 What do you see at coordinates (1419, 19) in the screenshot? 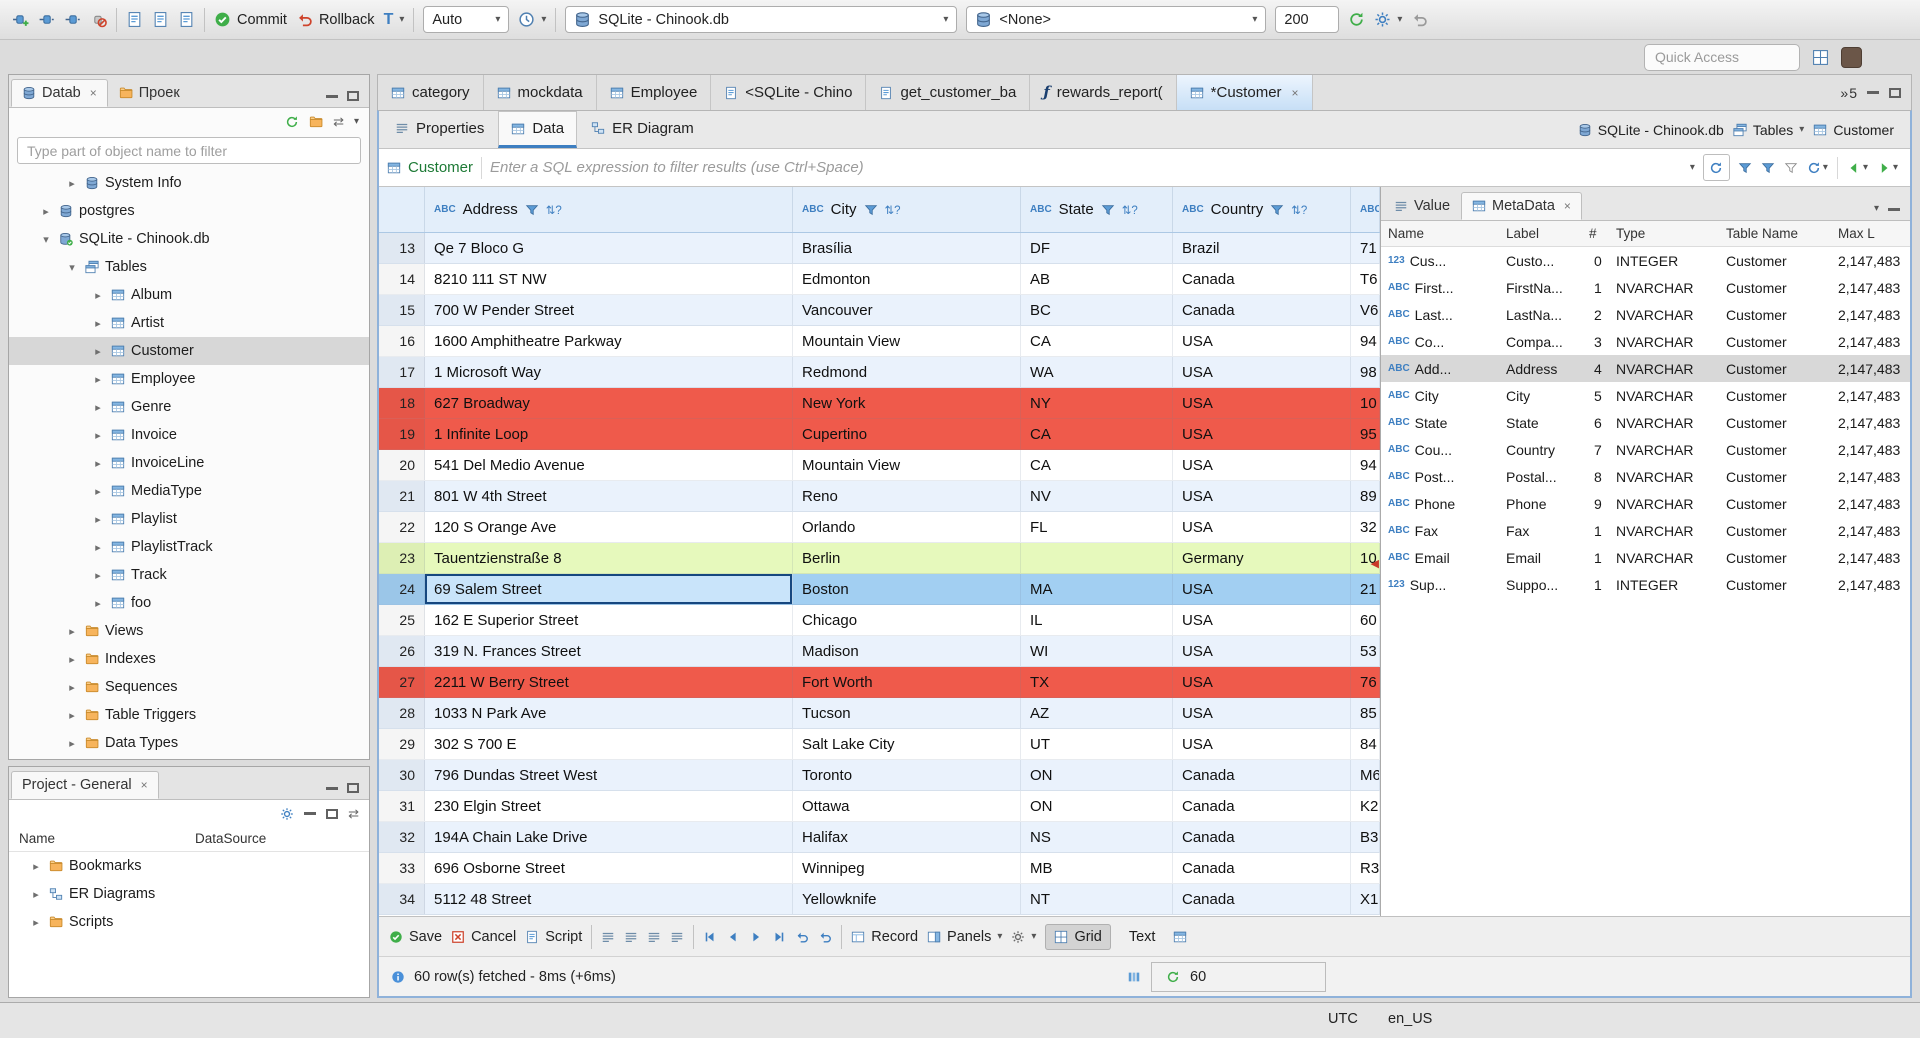
I see `undo-icon` at bounding box center [1419, 19].